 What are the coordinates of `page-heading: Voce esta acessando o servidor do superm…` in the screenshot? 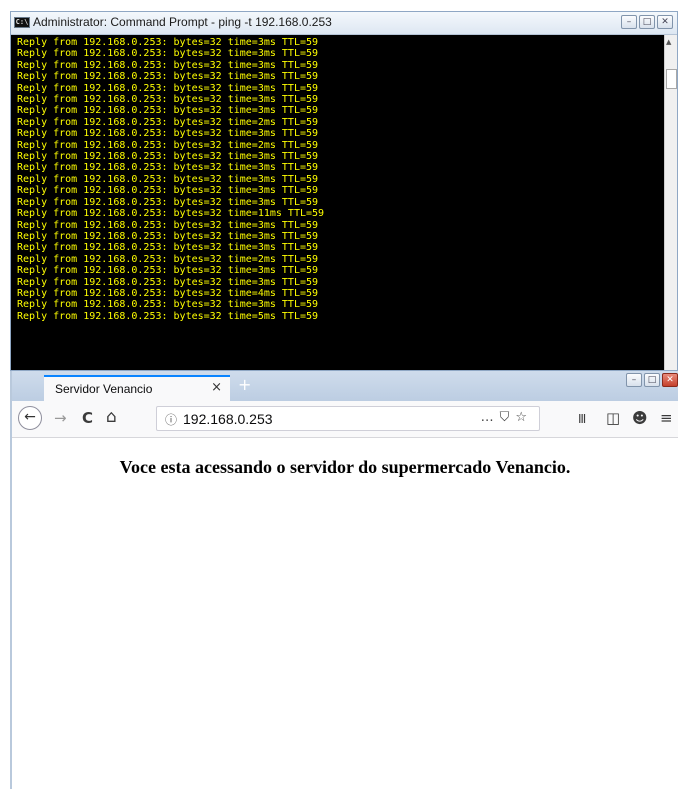 It's located at (345, 467).